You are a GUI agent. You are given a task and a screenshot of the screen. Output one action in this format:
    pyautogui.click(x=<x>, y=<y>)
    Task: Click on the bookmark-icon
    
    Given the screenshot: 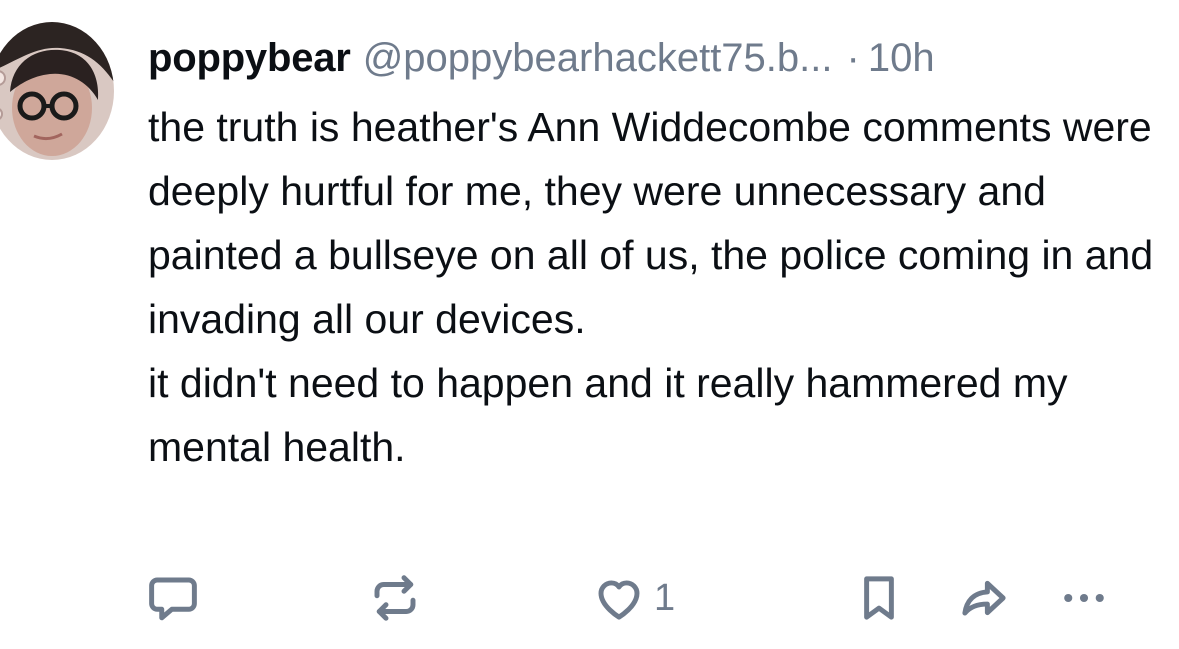 What is the action you would take?
    pyautogui.click(x=879, y=598)
    